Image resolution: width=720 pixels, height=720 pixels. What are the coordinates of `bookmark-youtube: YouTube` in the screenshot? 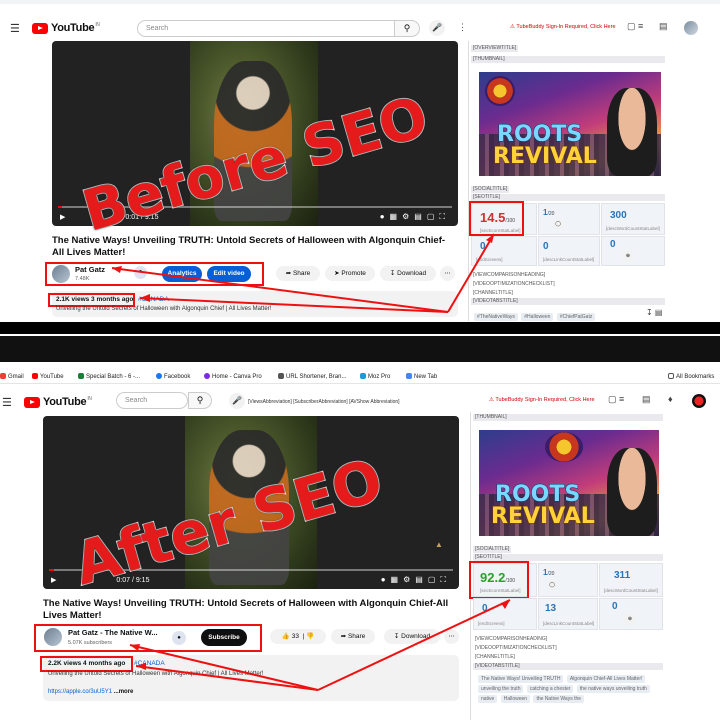 It's located at (48, 376).